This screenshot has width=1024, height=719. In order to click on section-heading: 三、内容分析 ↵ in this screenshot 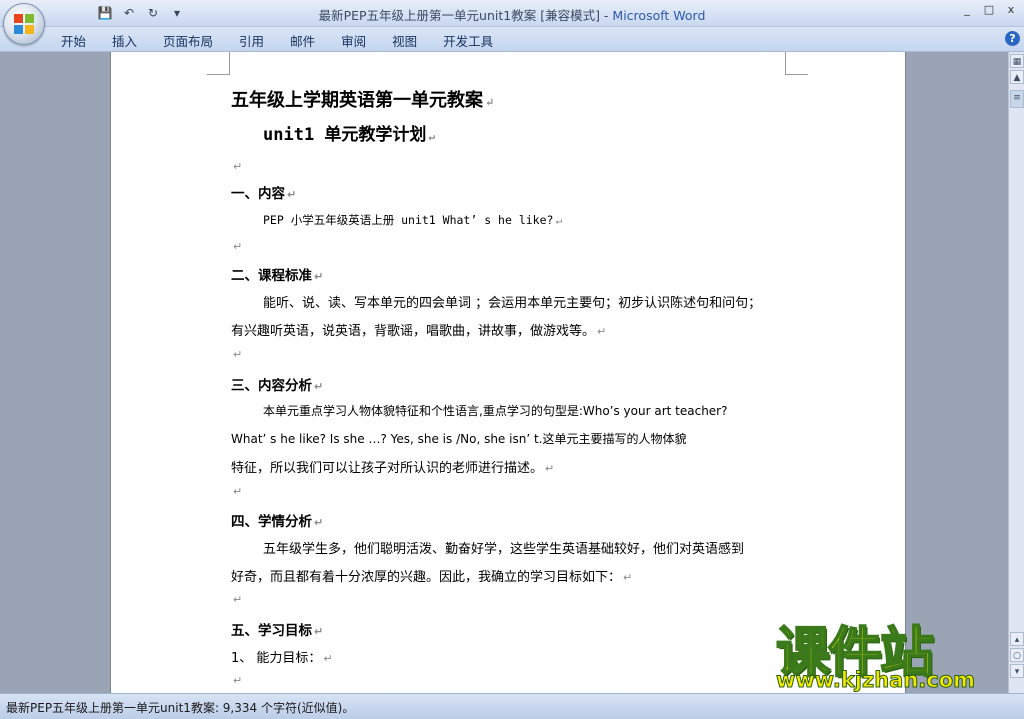, I will do `click(277, 386)`.